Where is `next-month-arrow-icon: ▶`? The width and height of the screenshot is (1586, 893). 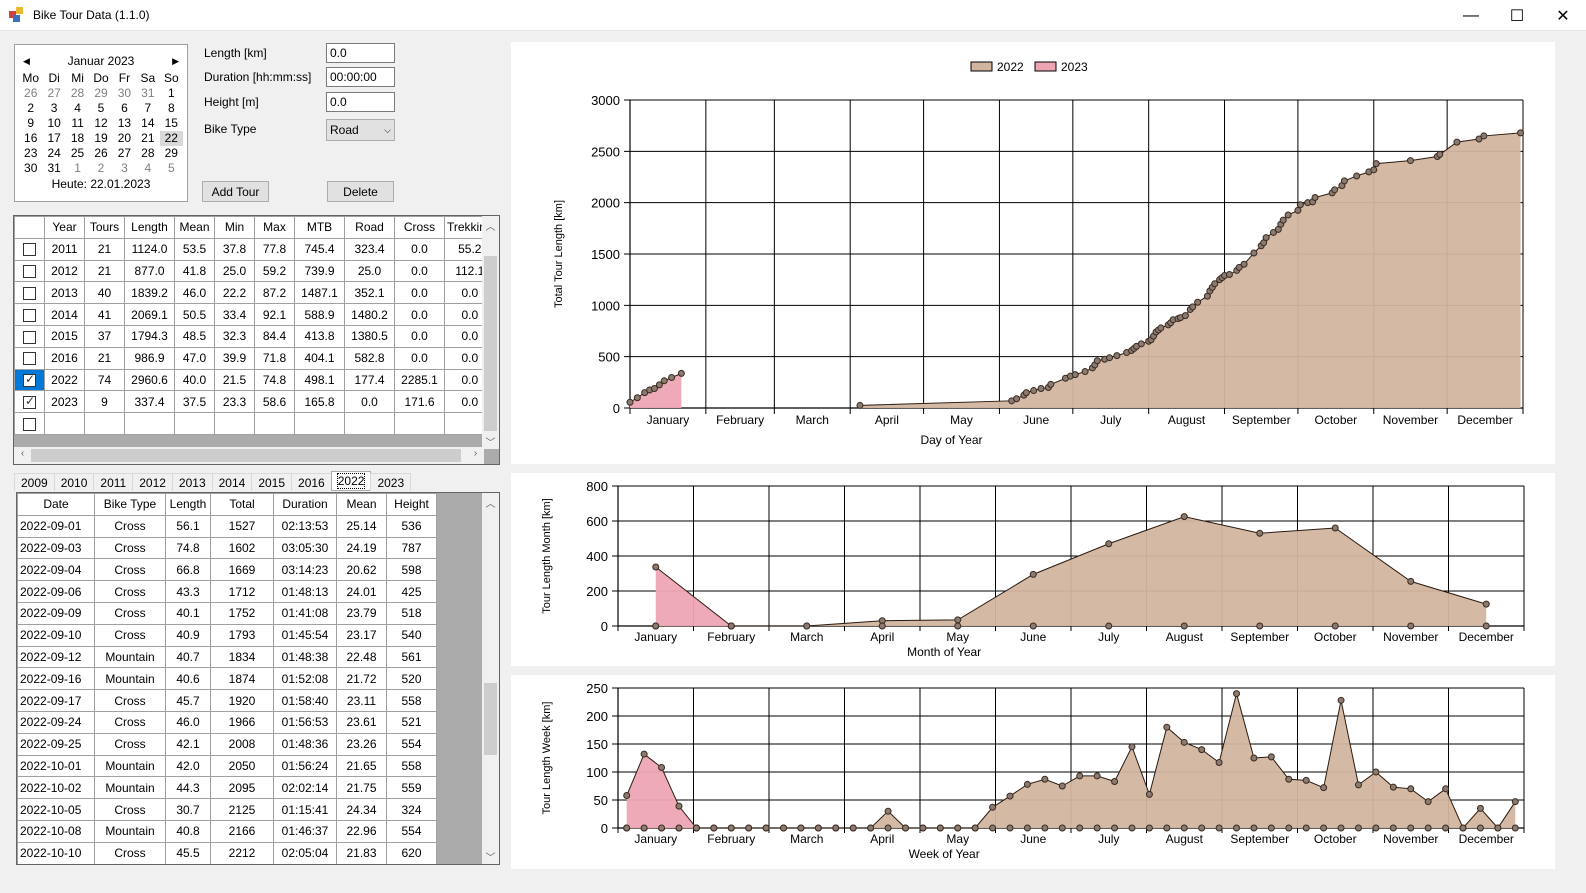
next-month-arrow-icon: ▶ is located at coordinates (175, 61).